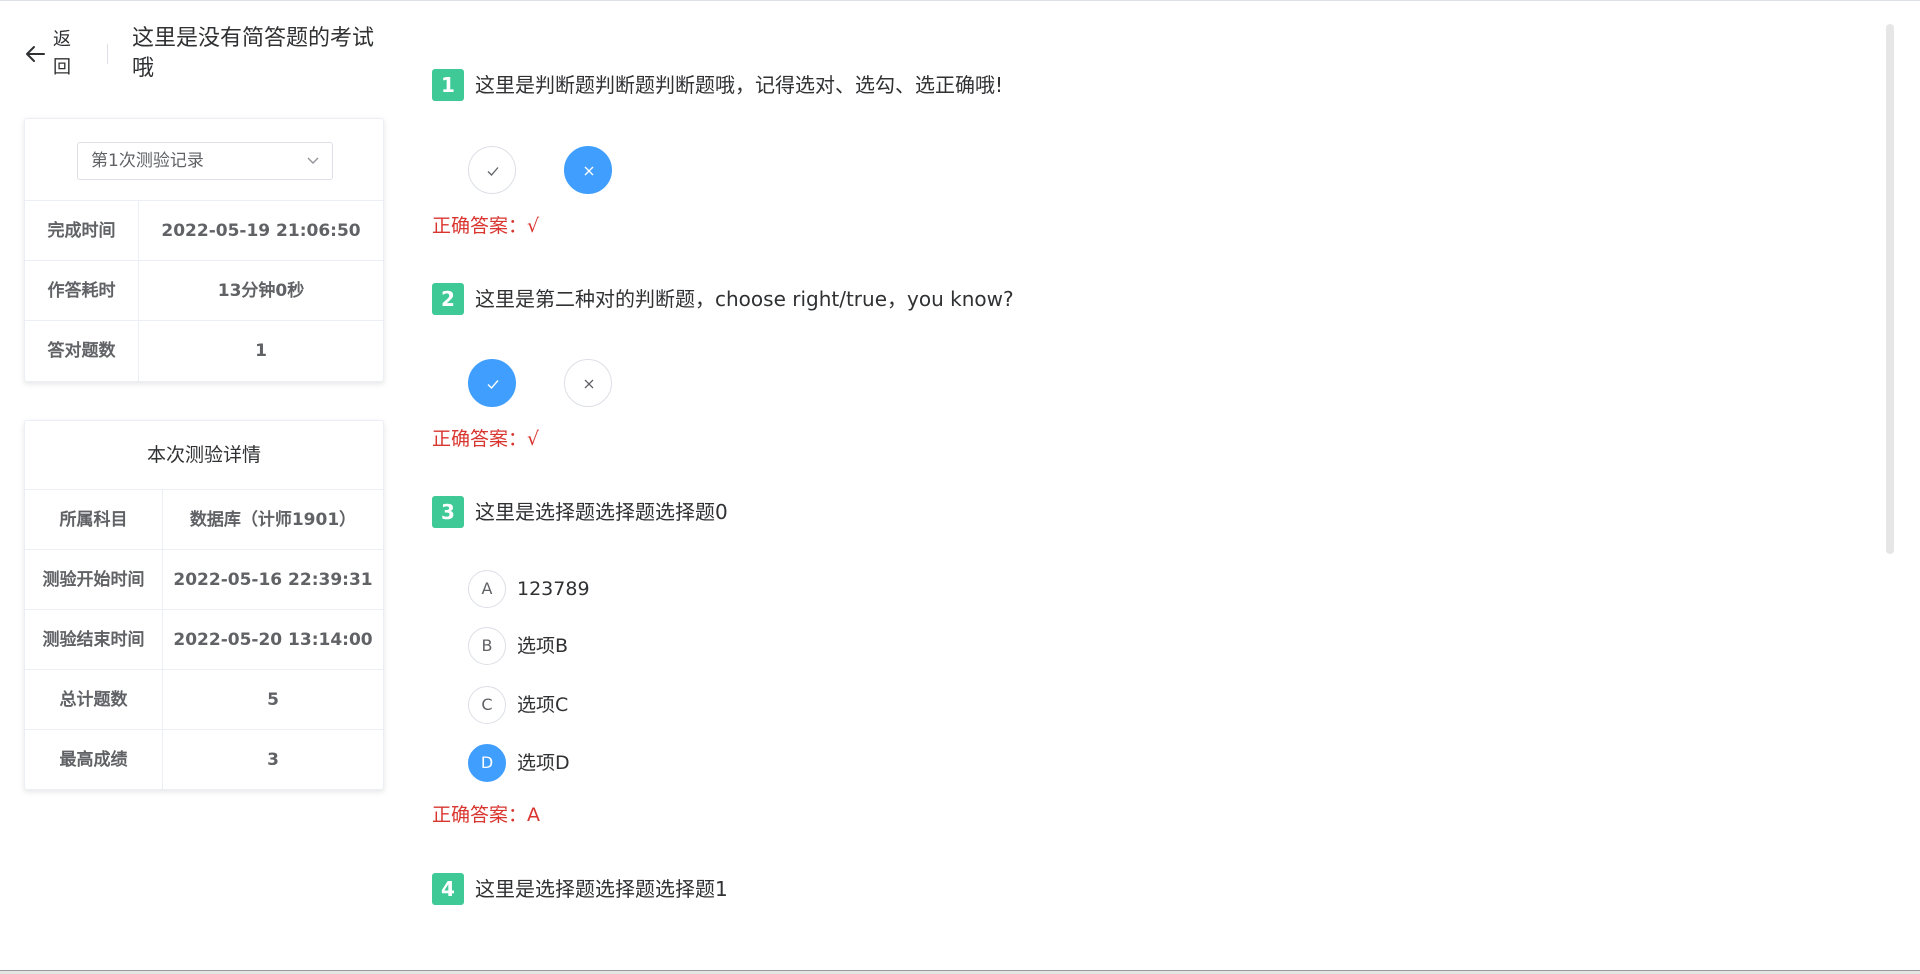  Describe the element at coordinates (82, 291) in the screenshot. I see `row-label: 作答耗时` at that location.